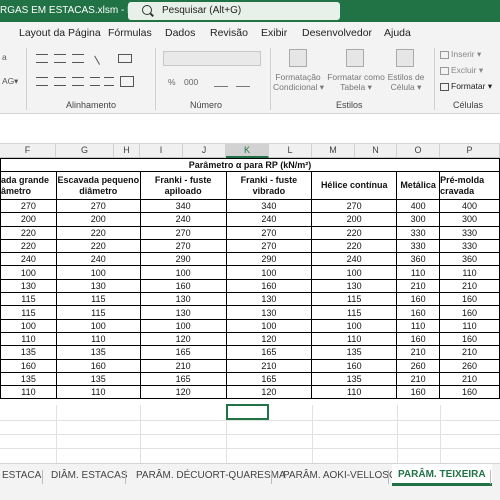 The height and width of the screenshot is (500, 500). Describe the element at coordinates (469, 259) in the screenshot. I see `cell-pre-moldada: 360` at that location.